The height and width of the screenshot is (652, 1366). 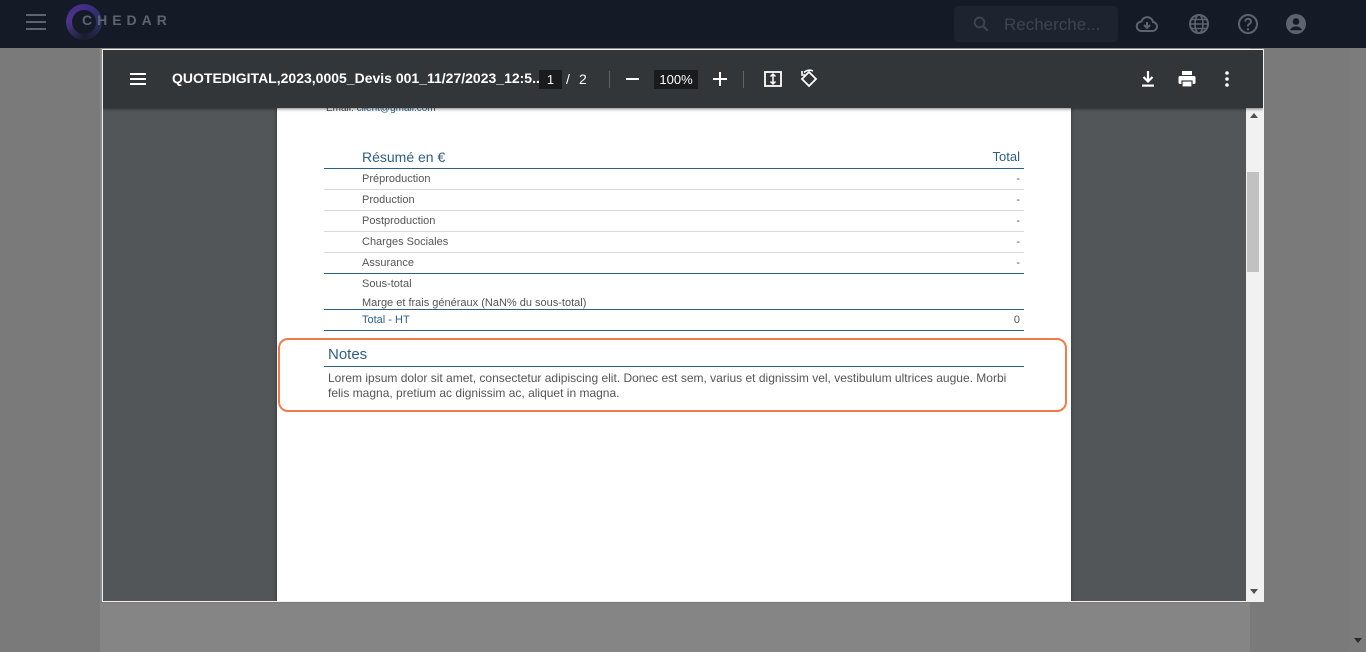 What do you see at coordinates (674, 221) in the screenshot?
I see `summary-row: Postproduction -` at bounding box center [674, 221].